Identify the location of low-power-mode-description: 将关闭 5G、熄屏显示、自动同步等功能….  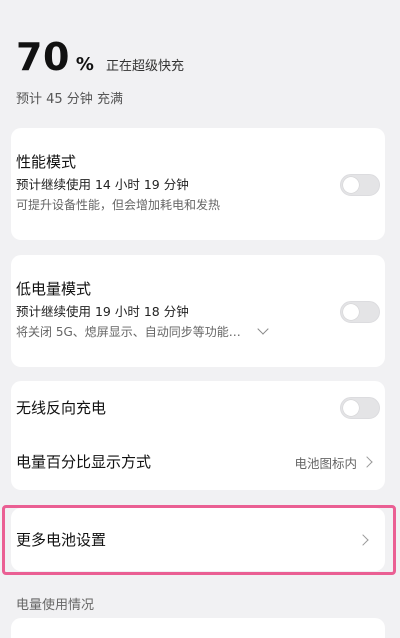
(128, 332).